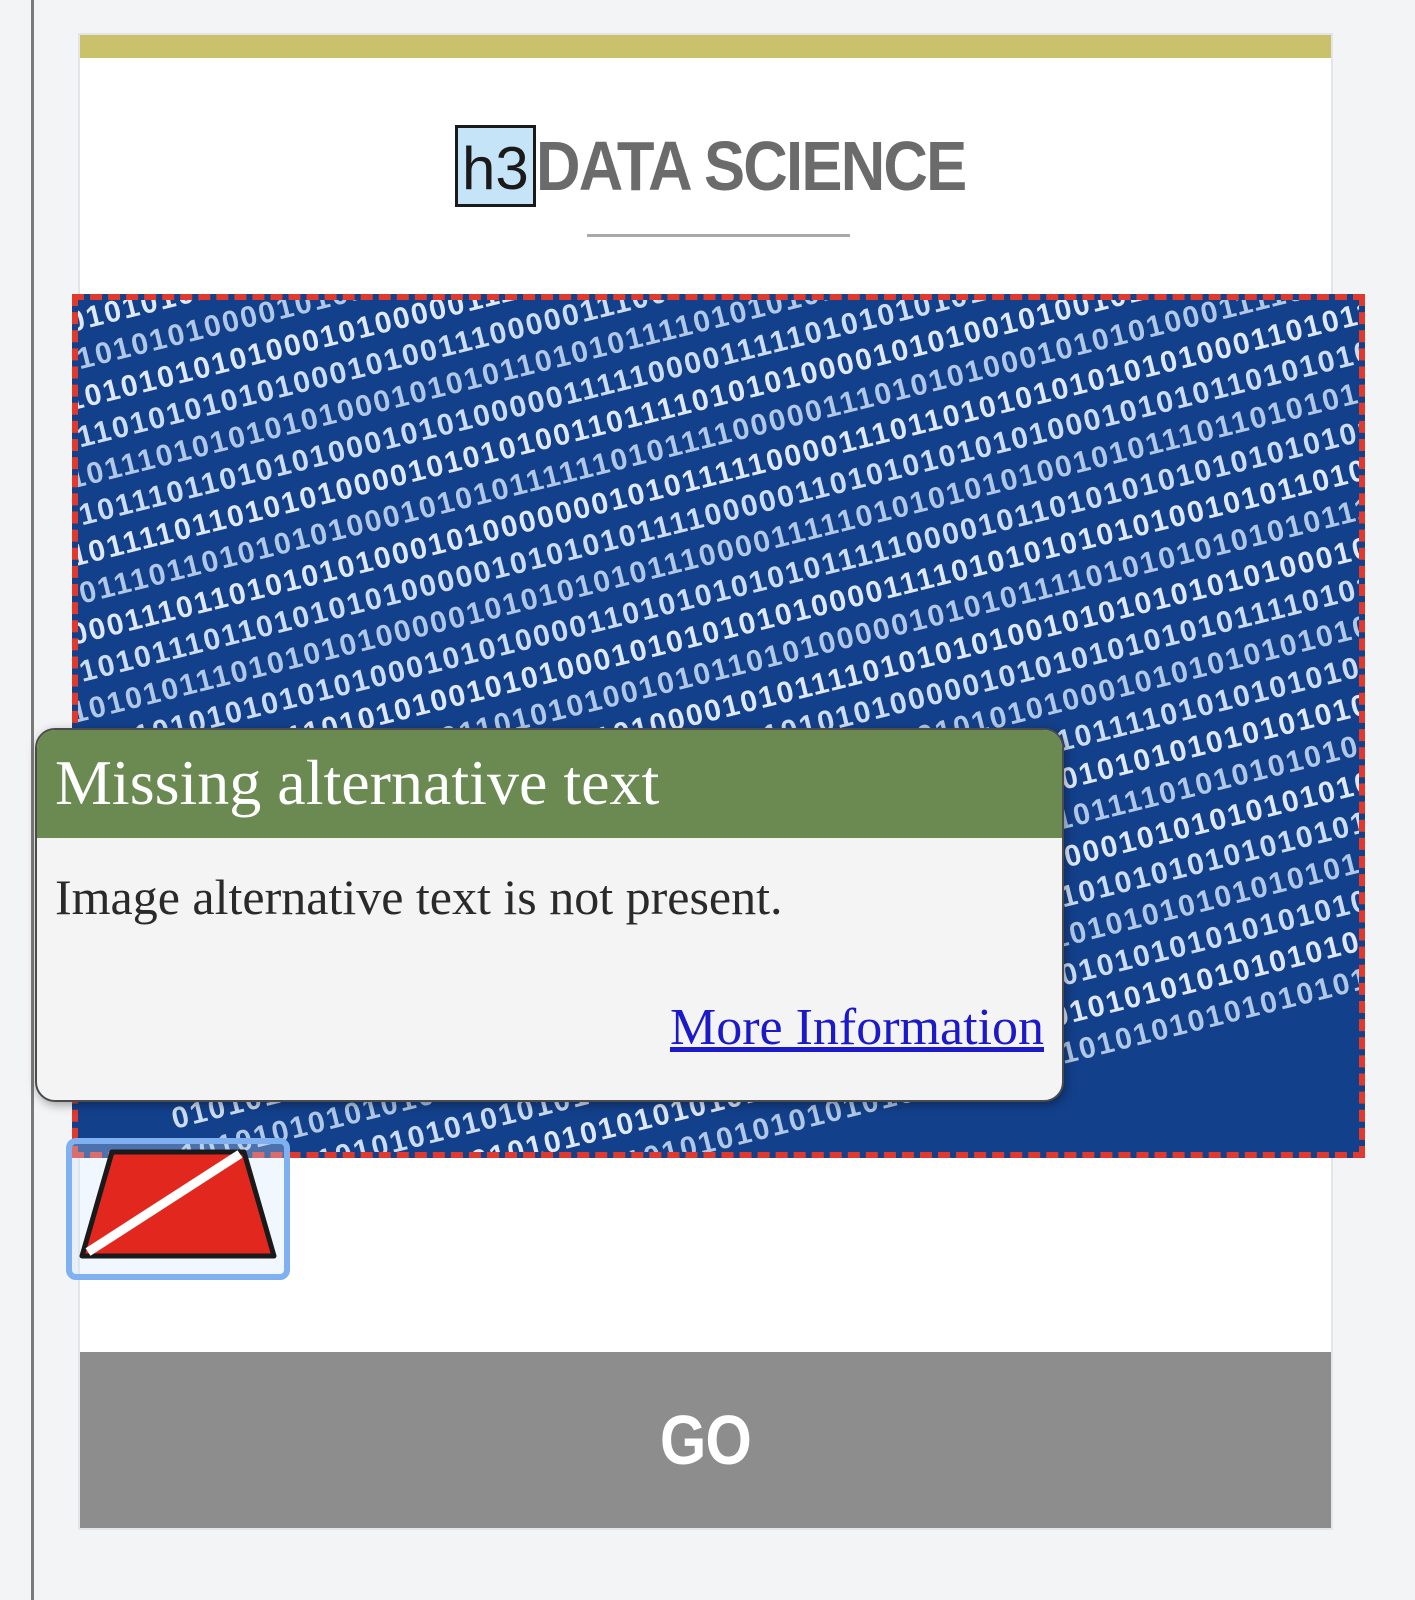  Describe the element at coordinates (419, 897) in the screenshot. I see `tooltip-message: Image alternative text is not present.` at that location.